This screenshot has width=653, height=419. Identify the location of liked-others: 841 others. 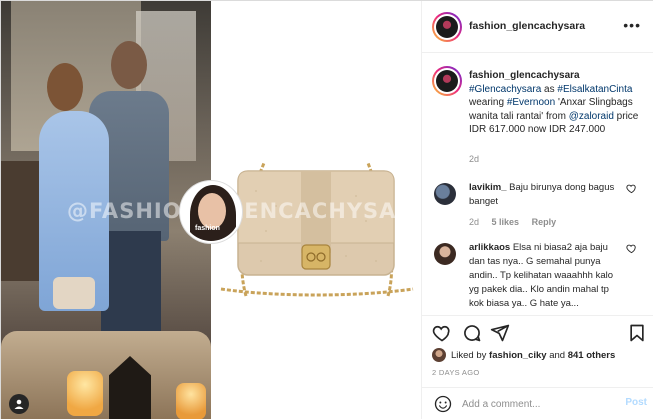
(592, 355).